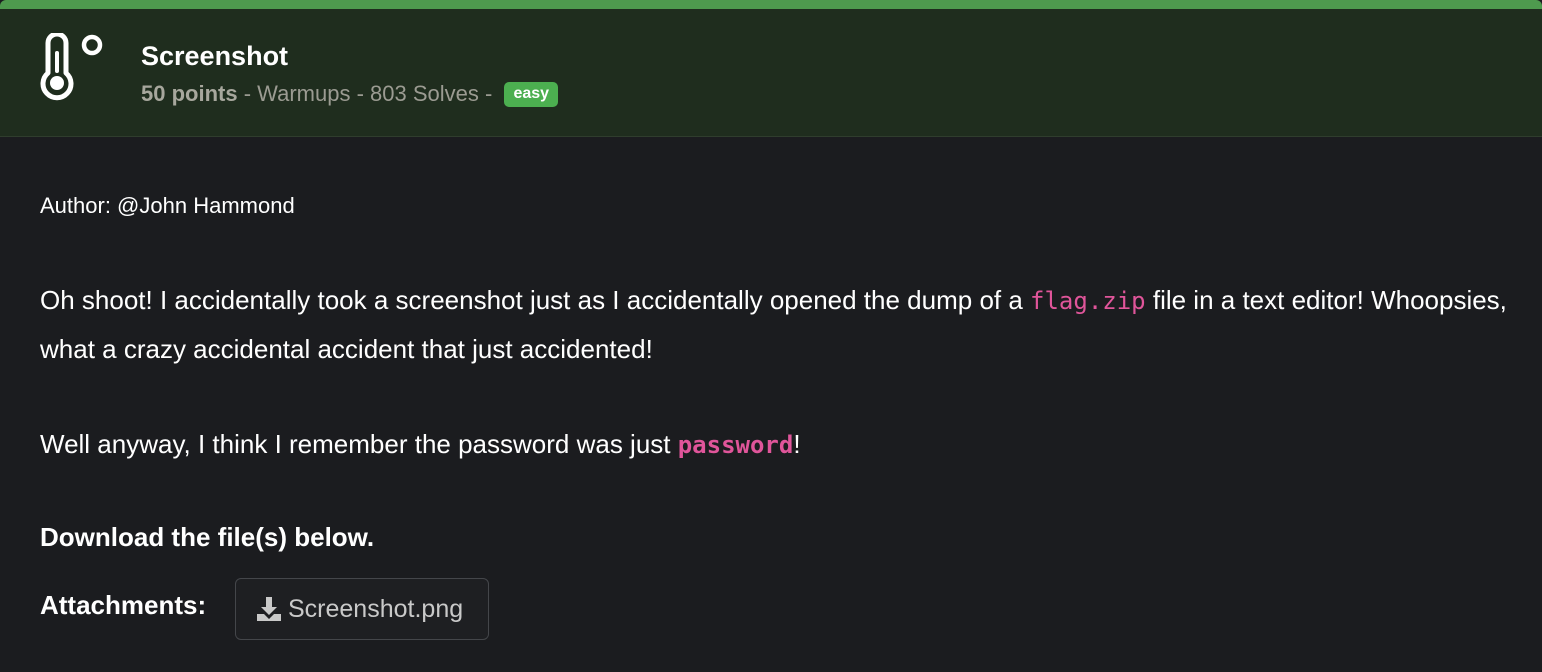  What do you see at coordinates (123, 605) in the screenshot?
I see `attachments-label: Attachments:` at bounding box center [123, 605].